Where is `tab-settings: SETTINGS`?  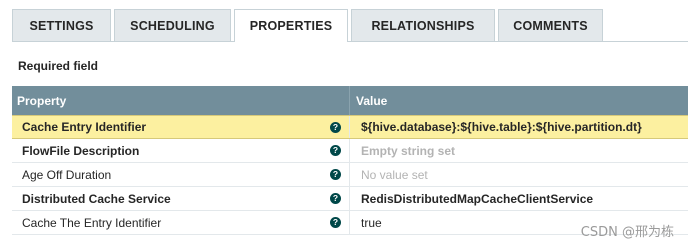
tab-settings: SETTINGS is located at coordinates (61, 25).